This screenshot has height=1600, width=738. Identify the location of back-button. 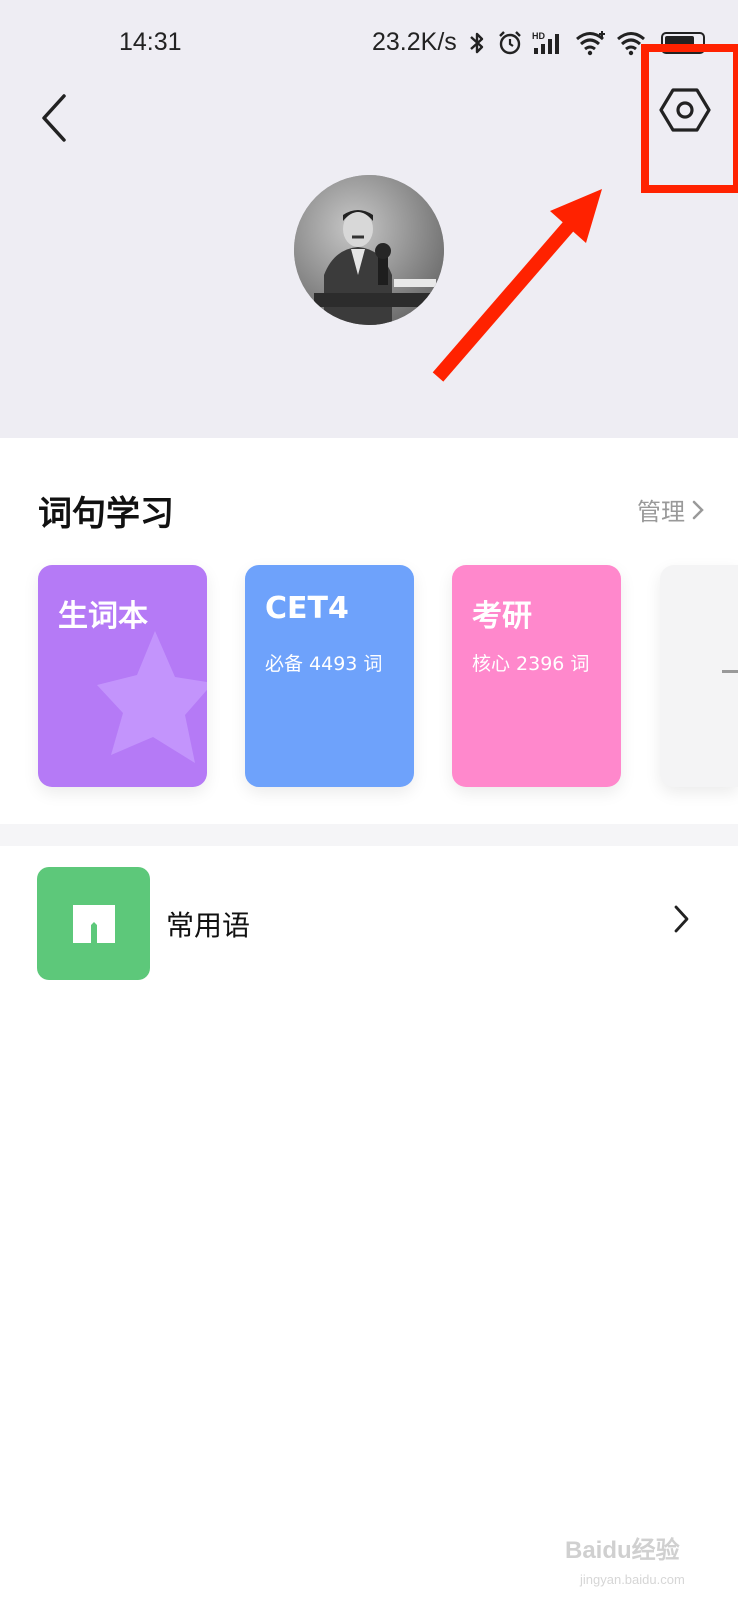
(55, 118).